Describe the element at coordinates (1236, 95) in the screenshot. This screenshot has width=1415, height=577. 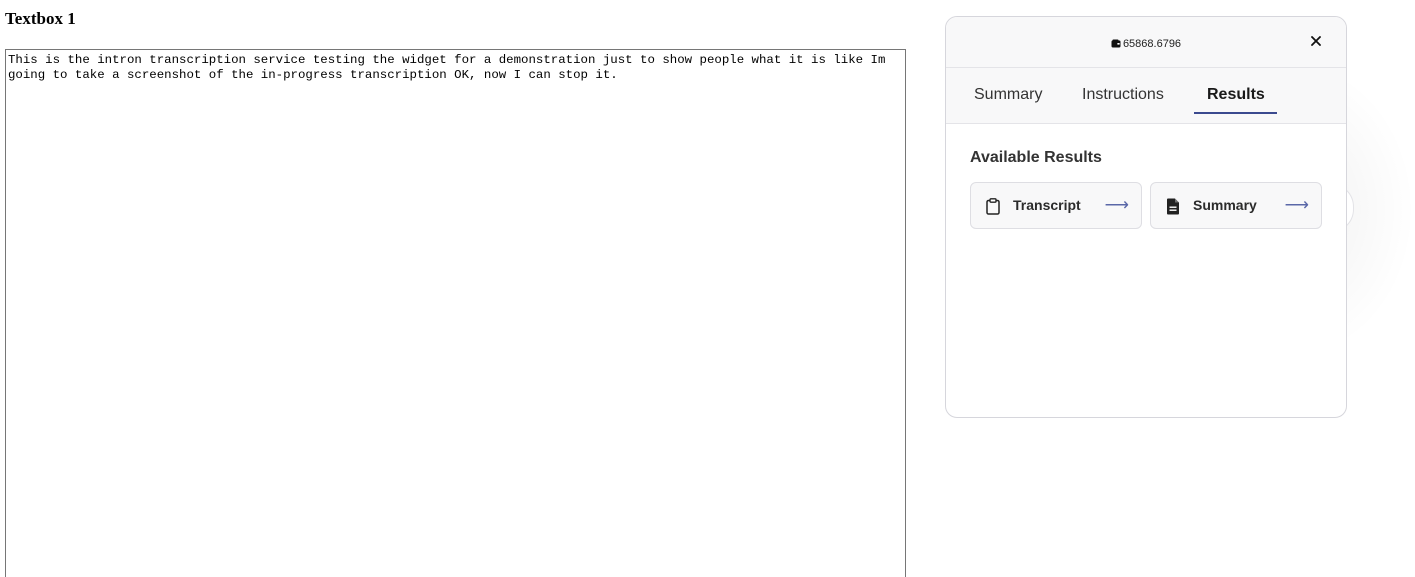
I see `tab-results: Results` at that location.